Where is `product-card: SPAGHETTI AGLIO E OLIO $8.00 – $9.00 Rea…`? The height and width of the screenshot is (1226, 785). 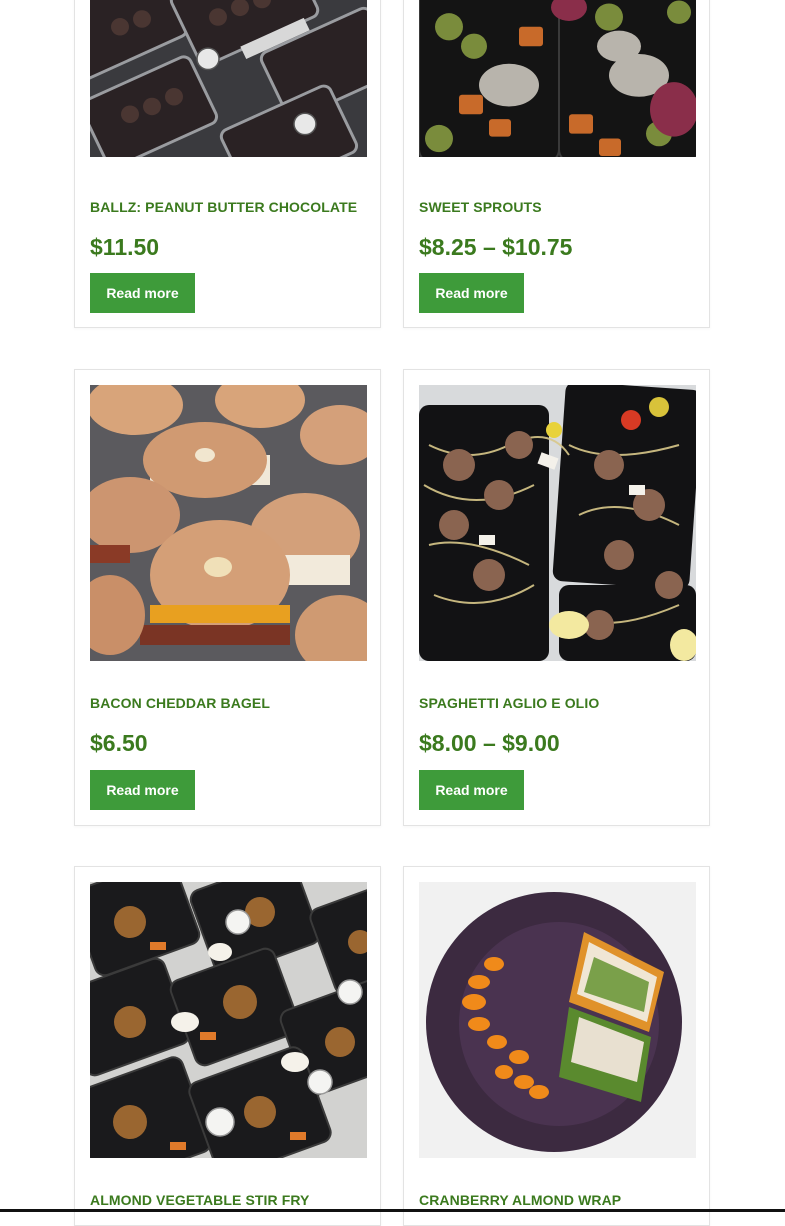 product-card: SPAGHETTI AGLIO E OLIO $8.00 – $9.00 Rea… is located at coordinates (556, 597).